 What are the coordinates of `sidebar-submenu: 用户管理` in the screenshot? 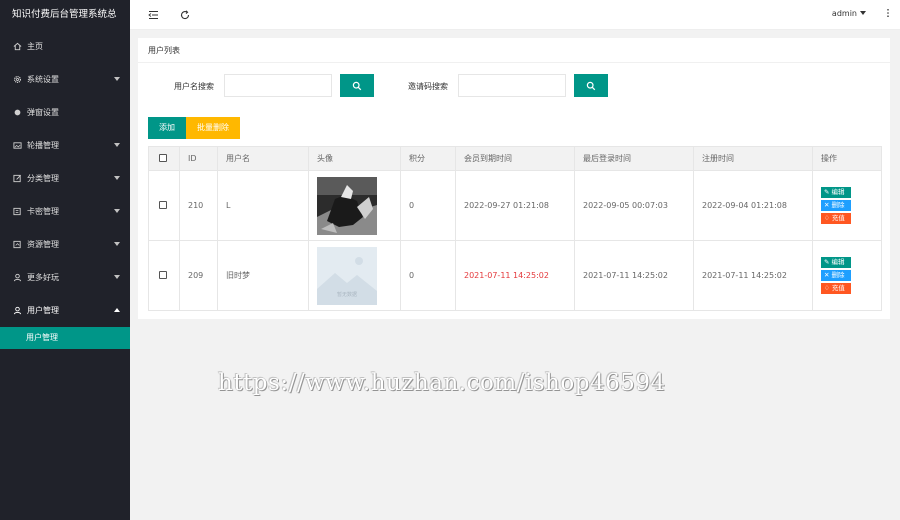 It's located at (65, 338).